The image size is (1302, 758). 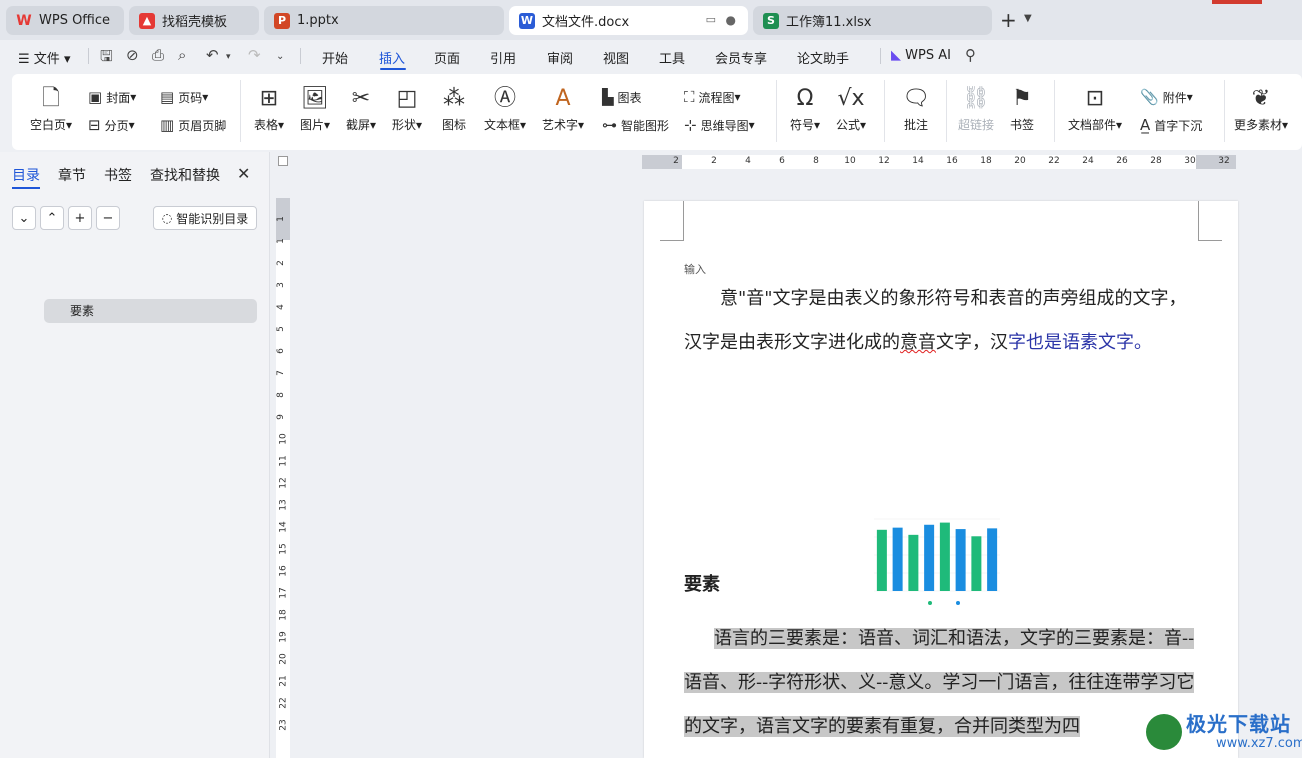 I want to click on picture-button: 🖼 图片▾, so click(x=315, y=108).